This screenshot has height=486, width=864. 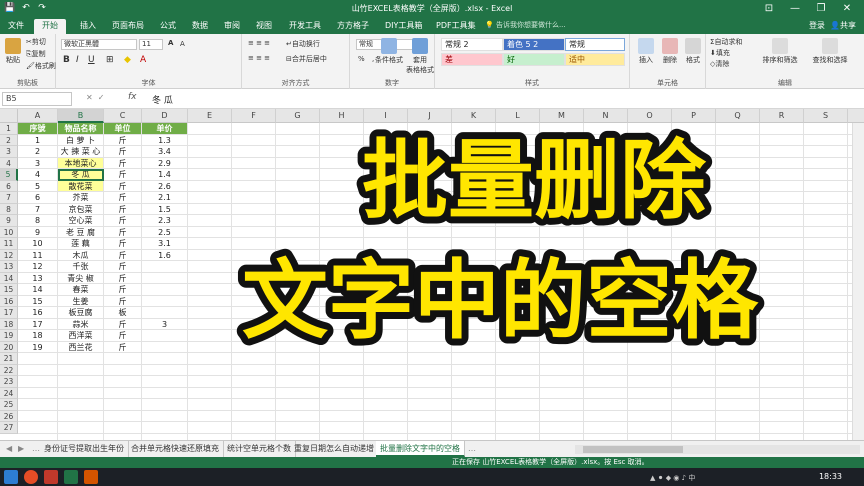 I want to click on table-cell: 12, so click(x=38, y=267).